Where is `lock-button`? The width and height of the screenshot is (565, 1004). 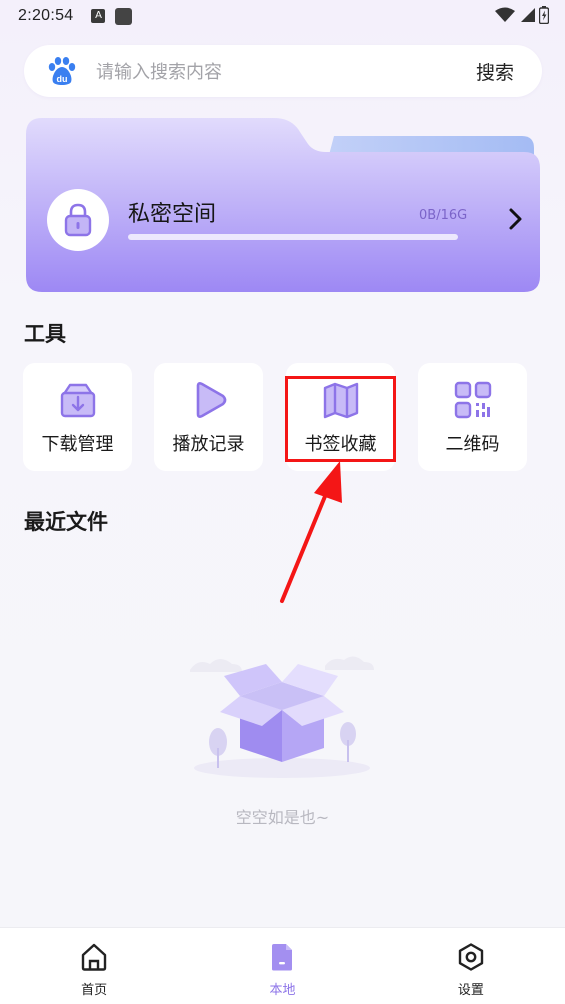 lock-button is located at coordinates (78, 220).